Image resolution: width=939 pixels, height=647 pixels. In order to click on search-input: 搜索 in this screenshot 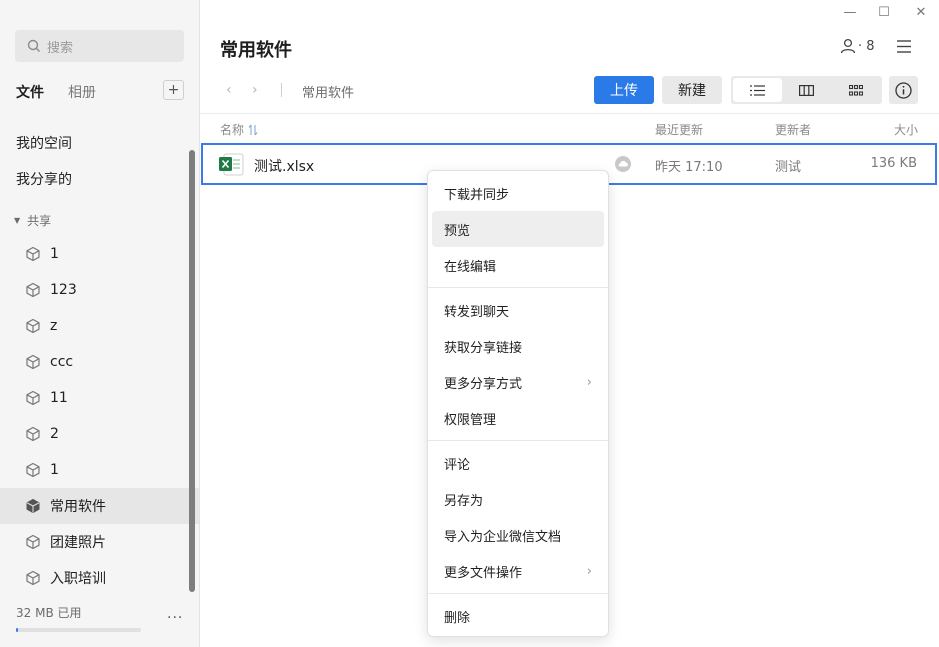, I will do `click(99, 46)`.